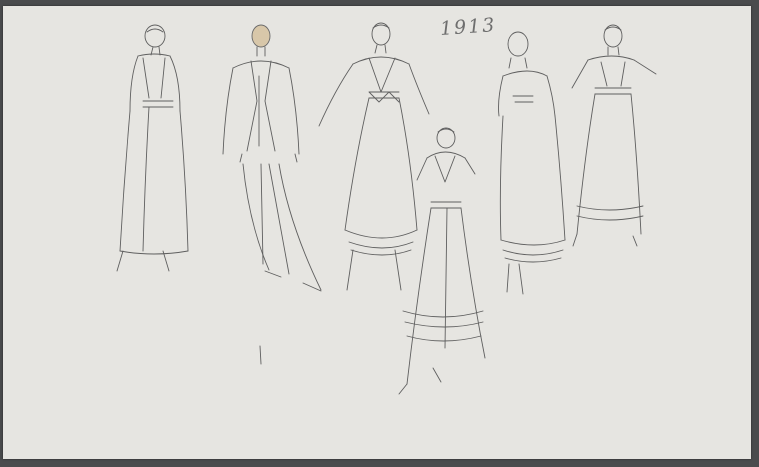 Image resolution: width=759 pixels, height=467 pixels. I want to click on stray-mark, so click(260, 355).